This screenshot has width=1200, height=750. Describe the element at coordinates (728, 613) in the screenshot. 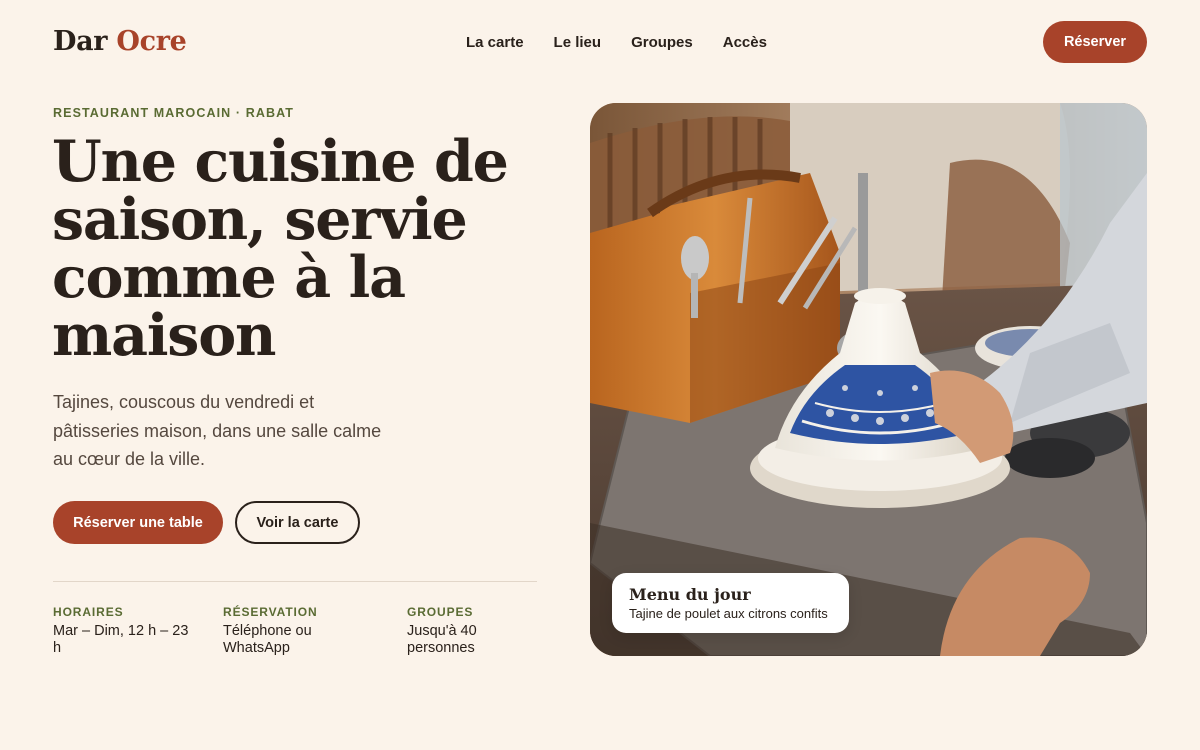

I see `menu-card-dish: Tajine de poulet aux citrons confits` at that location.